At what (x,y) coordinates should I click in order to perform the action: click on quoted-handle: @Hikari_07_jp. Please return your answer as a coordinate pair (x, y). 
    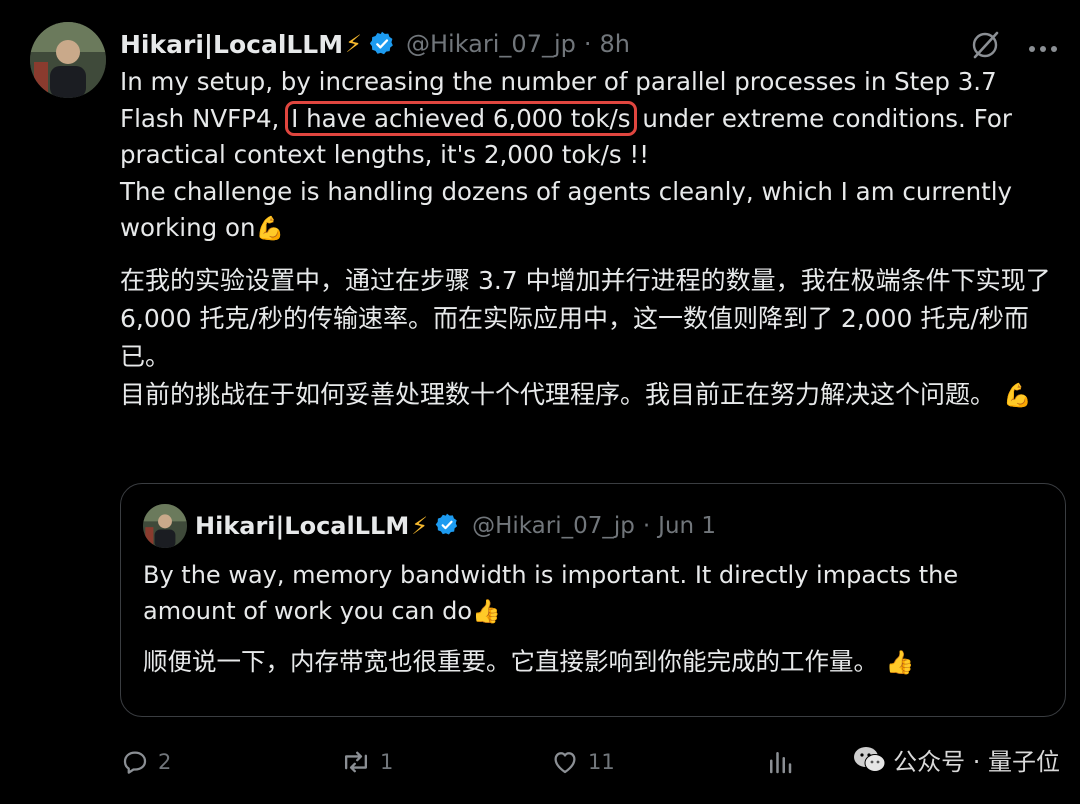
    Looking at the image, I should click on (553, 526).